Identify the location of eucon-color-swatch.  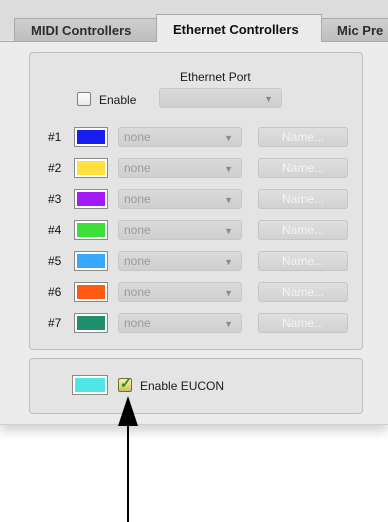
(90, 385).